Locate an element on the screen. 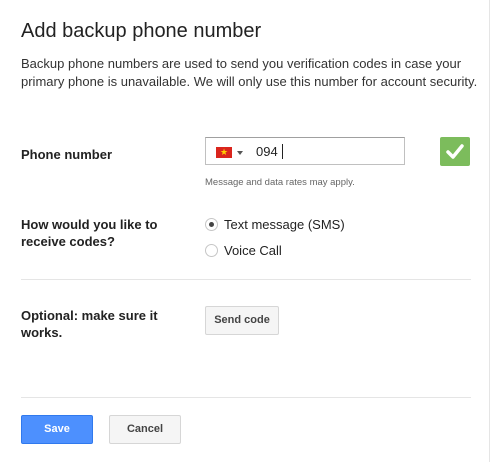  radio-voice is located at coordinates (211, 250).